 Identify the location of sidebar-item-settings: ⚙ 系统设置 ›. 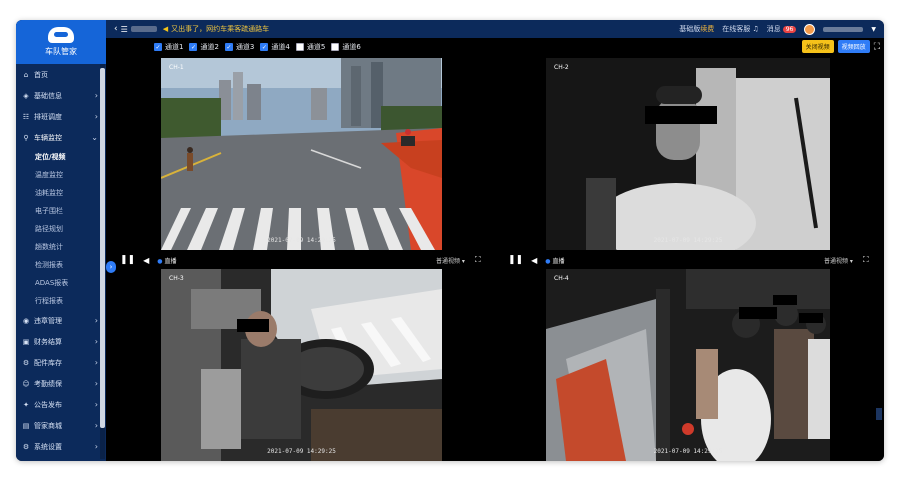
(58, 446).